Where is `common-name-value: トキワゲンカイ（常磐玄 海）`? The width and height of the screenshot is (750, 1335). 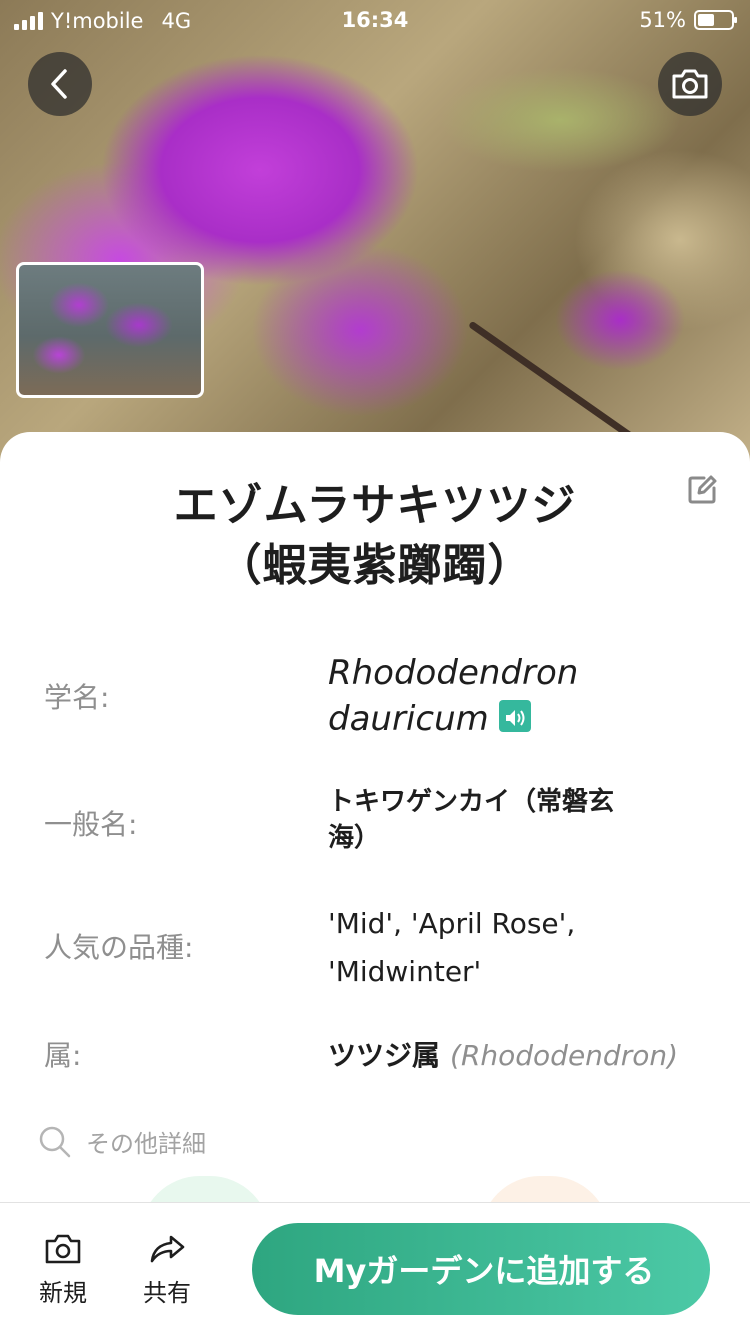
common-name-value: トキワゲンカイ（常磐玄 海） is located at coordinates (518, 820).